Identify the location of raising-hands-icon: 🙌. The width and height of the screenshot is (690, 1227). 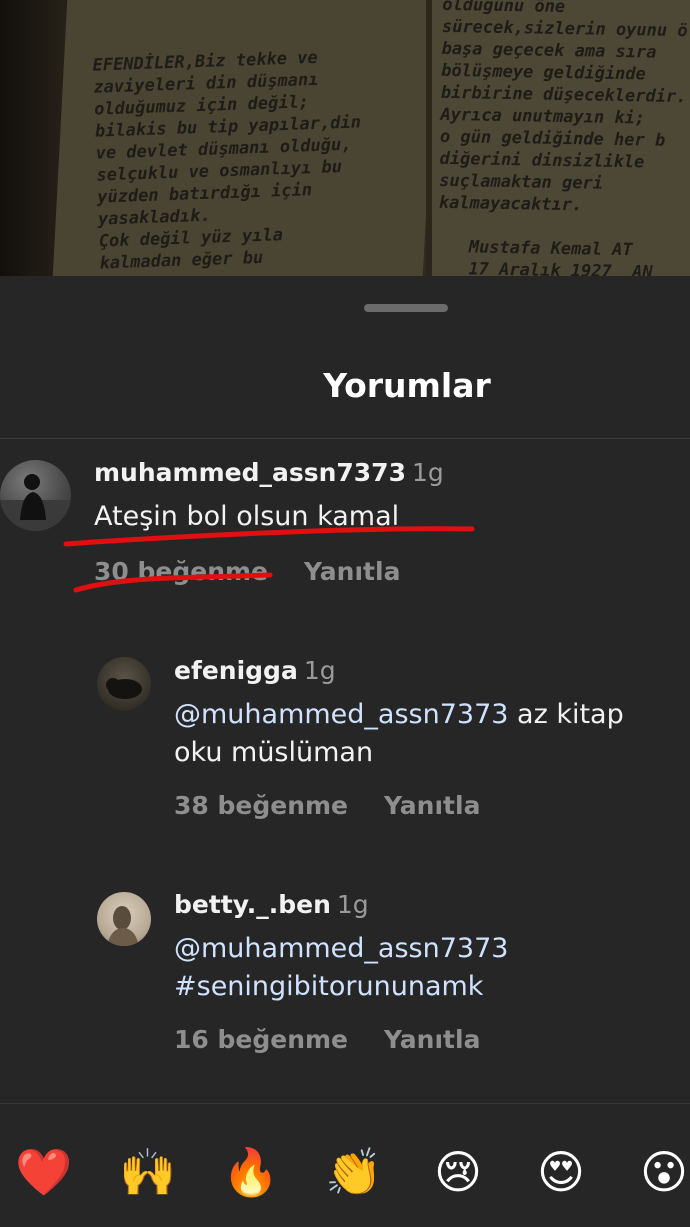
(148, 1172).